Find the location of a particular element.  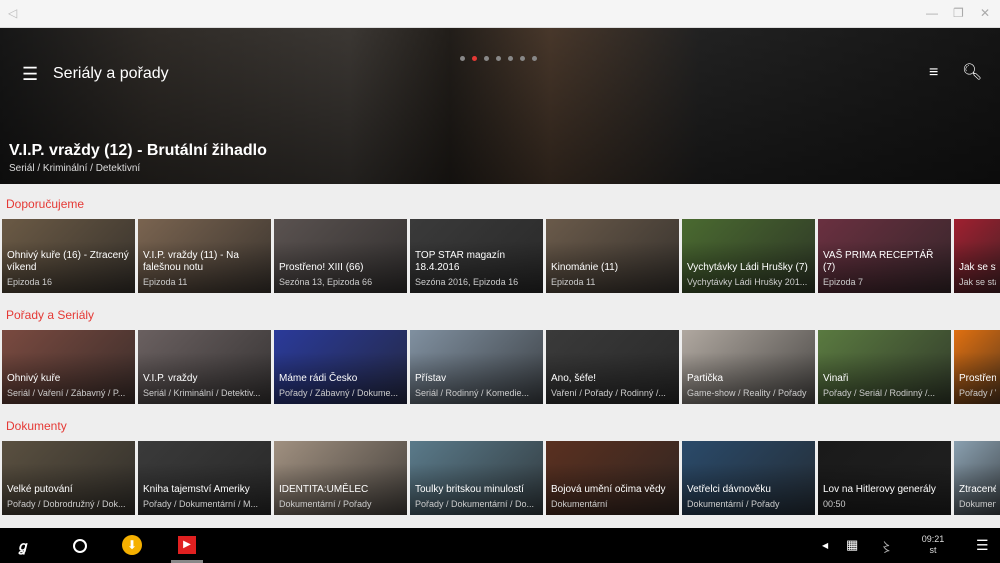

prima-app-icon: ▶ is located at coordinates (187, 545).